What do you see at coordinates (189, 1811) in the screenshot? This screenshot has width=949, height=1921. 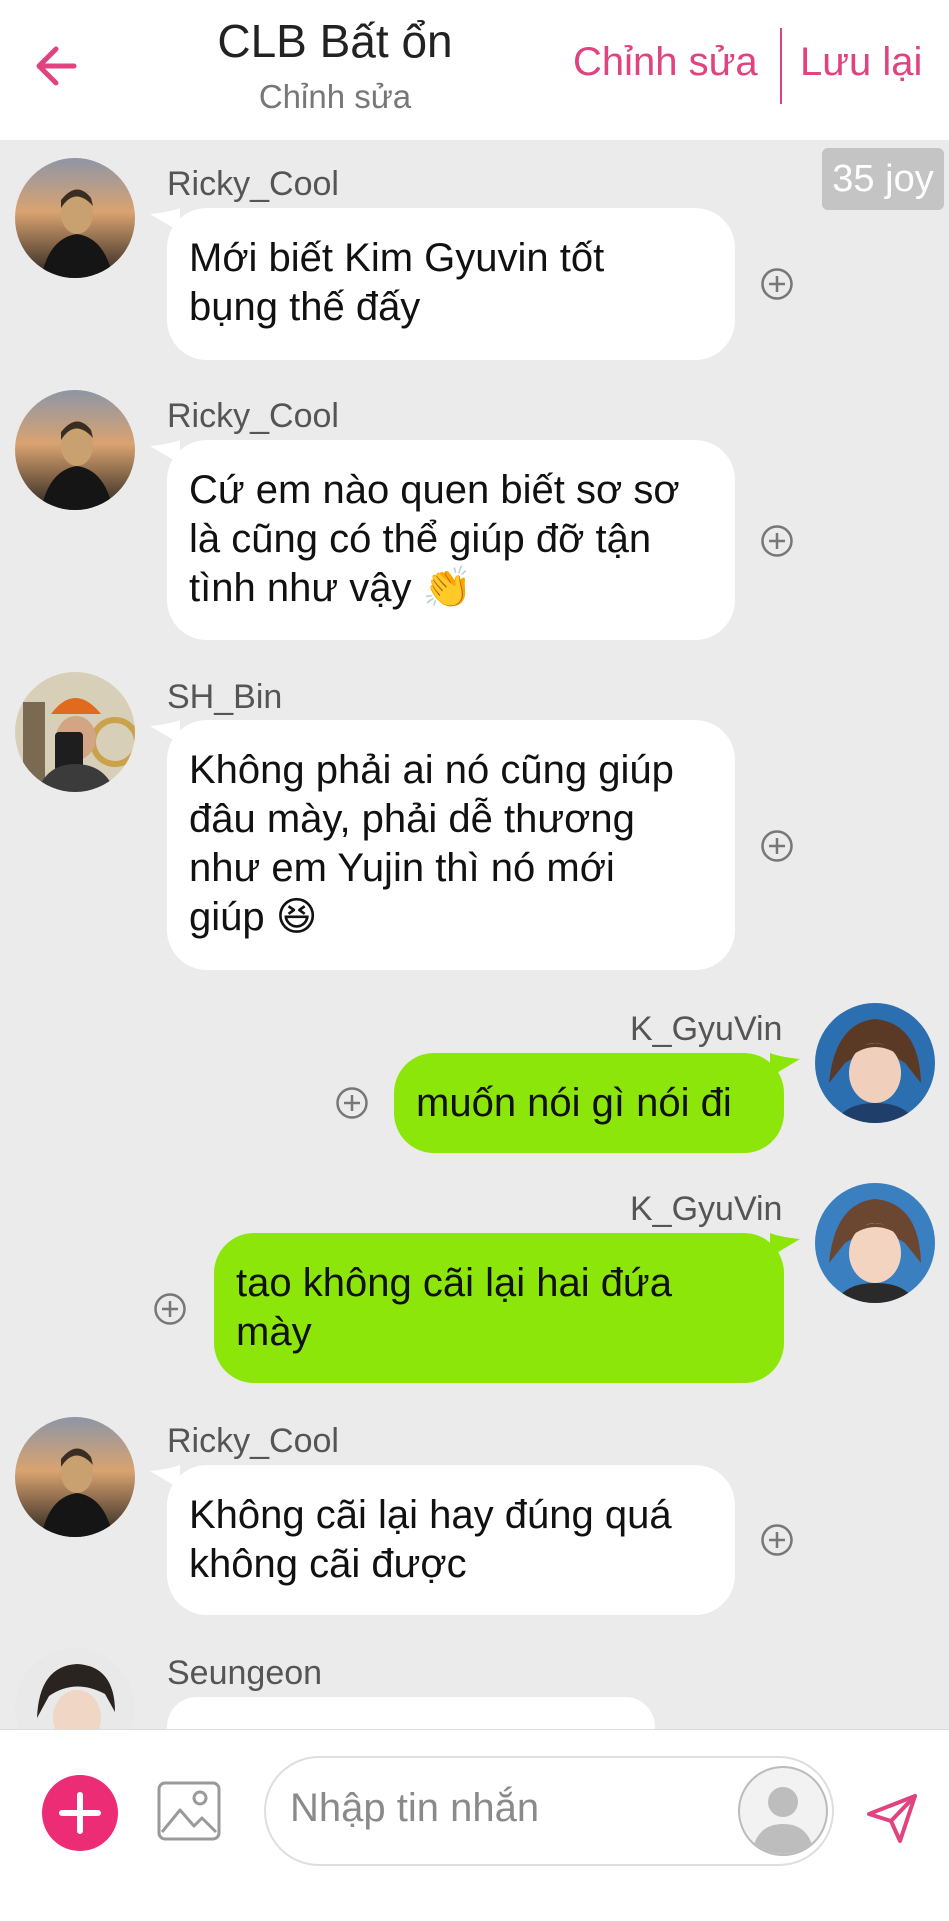 I see `image-icon` at bounding box center [189, 1811].